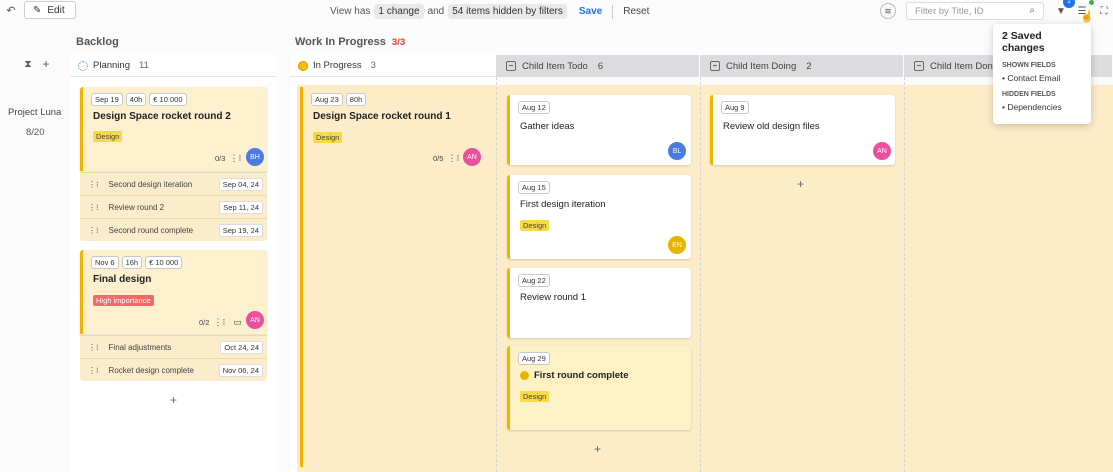 This screenshot has height=472, width=1113. Describe the element at coordinates (553, 297) in the screenshot. I see `card-title: Review round 1` at that location.